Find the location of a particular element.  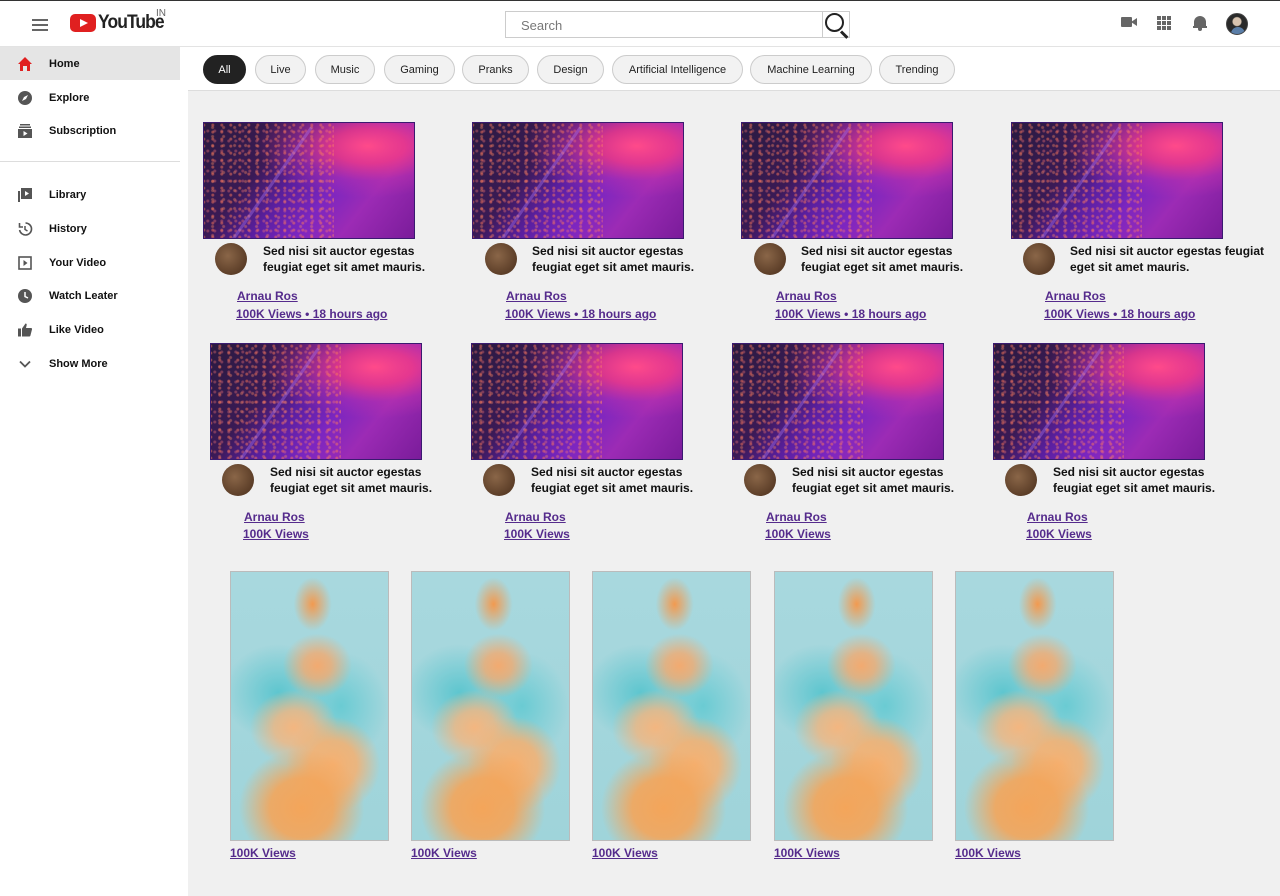

sidebar-item-subscription: Subscription is located at coordinates (90, 130).